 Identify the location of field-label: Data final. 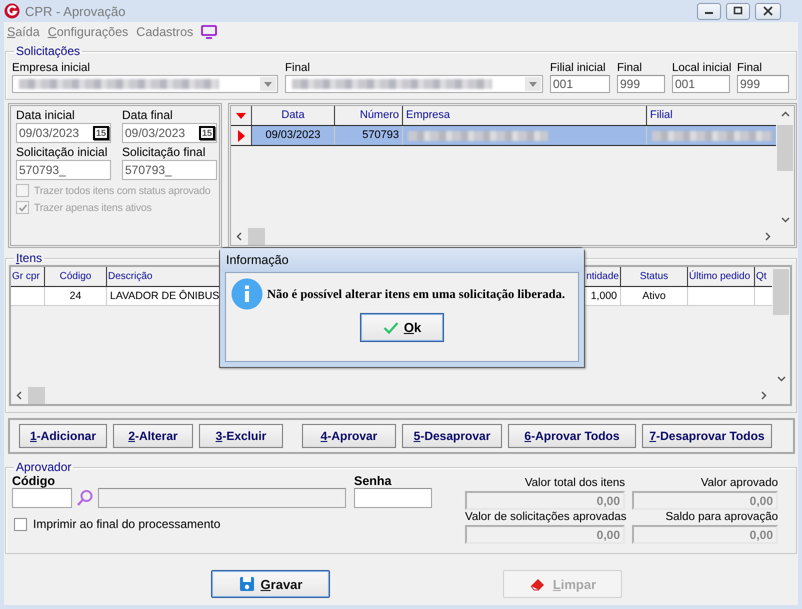
(148, 115).